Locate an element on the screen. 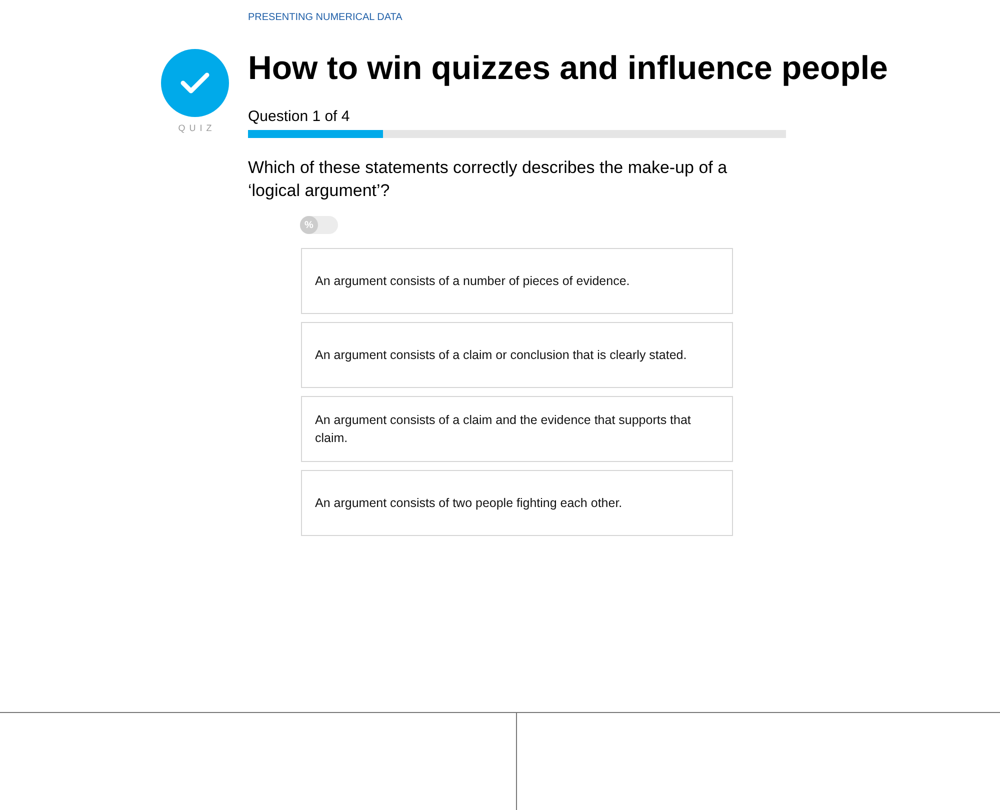 The image size is (1000, 810). quiz-label: QUIZ is located at coordinates (196, 128).